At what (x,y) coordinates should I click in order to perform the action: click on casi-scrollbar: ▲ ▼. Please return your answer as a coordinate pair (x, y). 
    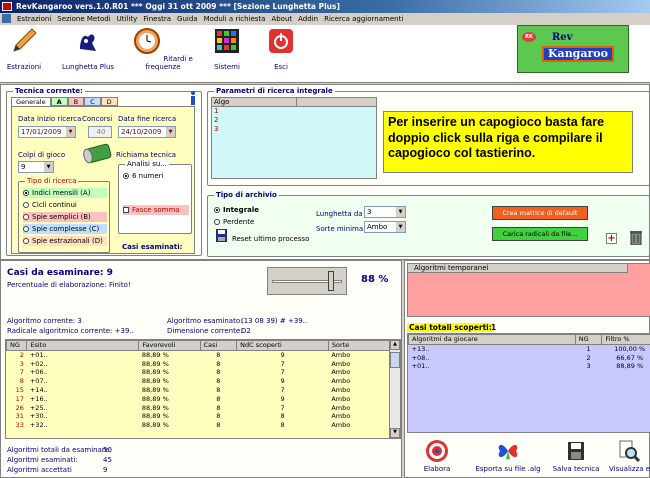
    Looking at the image, I should click on (394, 389).